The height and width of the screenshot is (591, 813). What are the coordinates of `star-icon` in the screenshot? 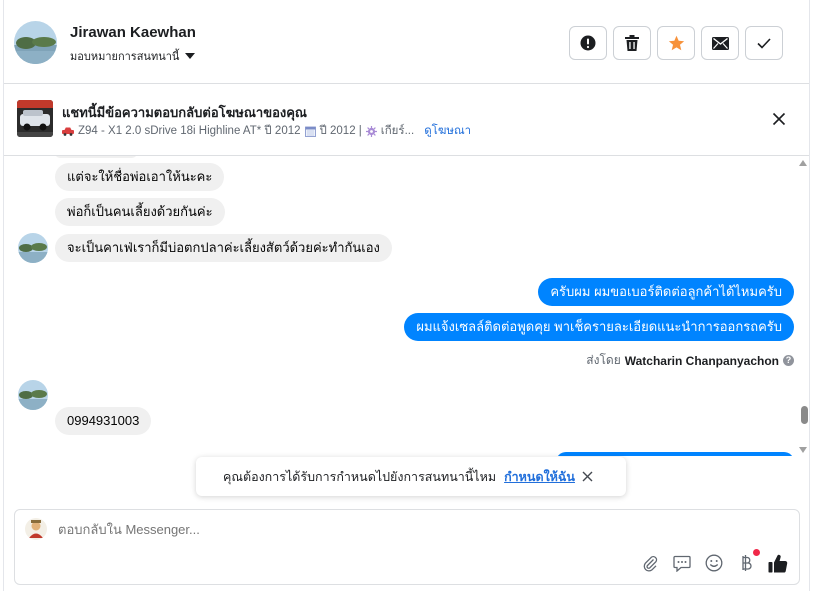 It's located at (676, 43).